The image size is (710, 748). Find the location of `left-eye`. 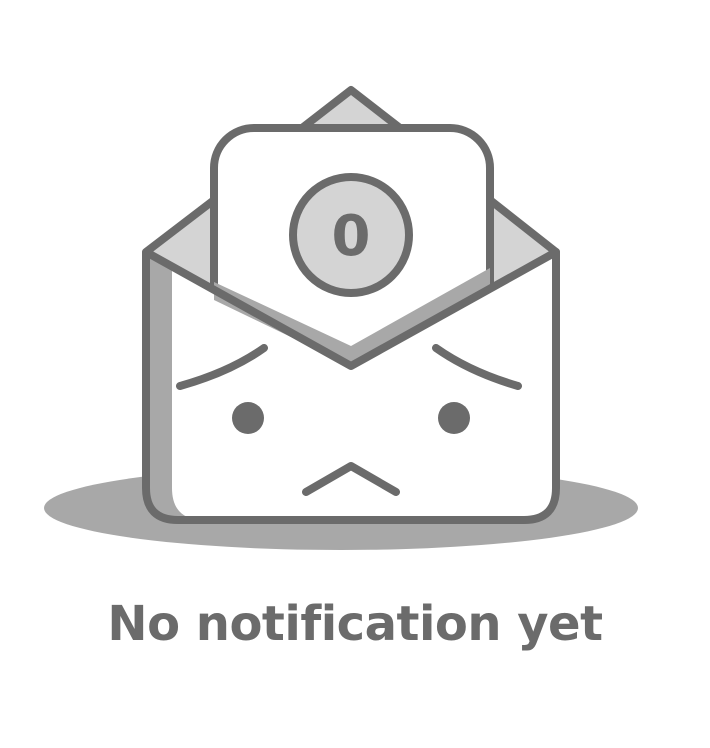

left-eye is located at coordinates (248, 418).